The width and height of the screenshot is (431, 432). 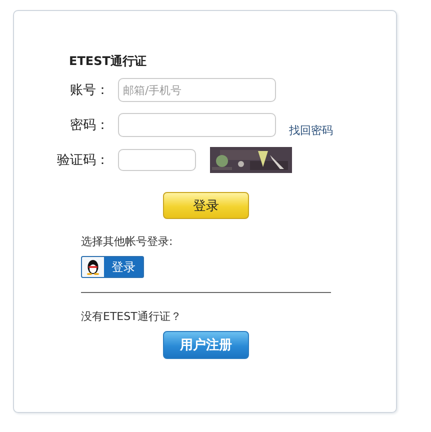 I want to click on register-prompt: 没有ETEST通行证？, so click(x=131, y=317).